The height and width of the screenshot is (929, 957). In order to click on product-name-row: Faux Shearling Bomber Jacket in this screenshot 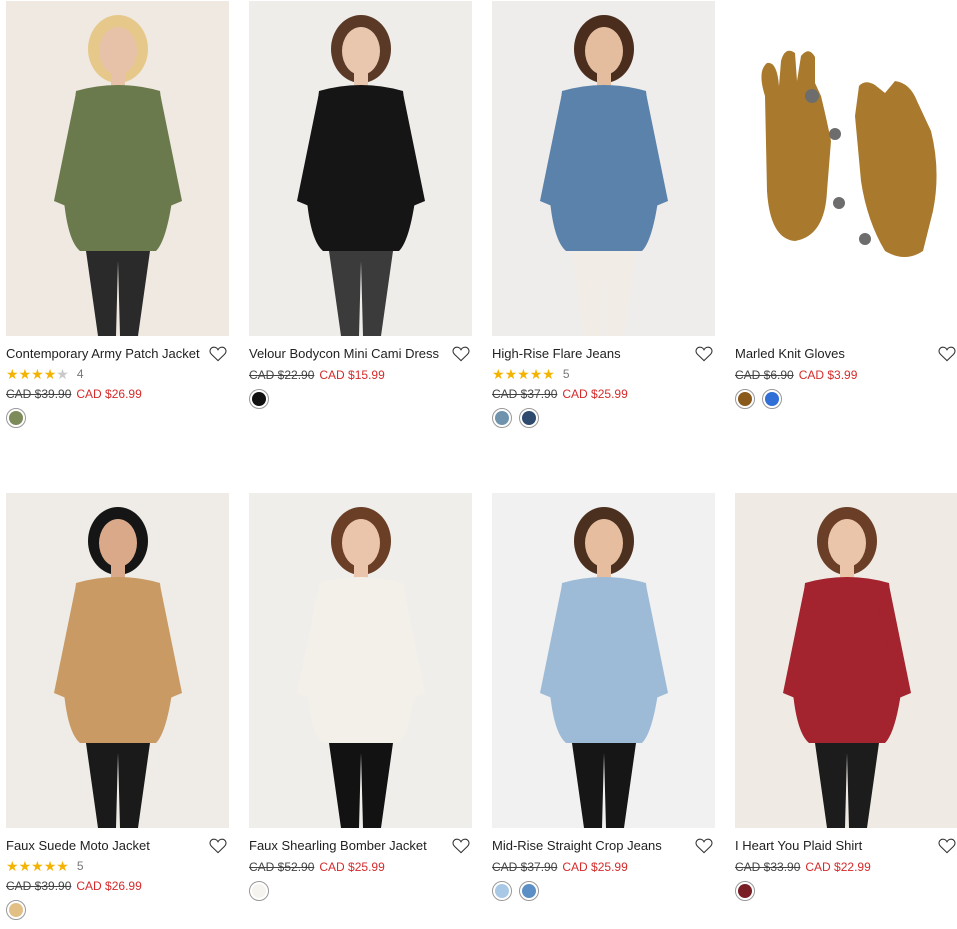, I will do `click(360, 846)`.